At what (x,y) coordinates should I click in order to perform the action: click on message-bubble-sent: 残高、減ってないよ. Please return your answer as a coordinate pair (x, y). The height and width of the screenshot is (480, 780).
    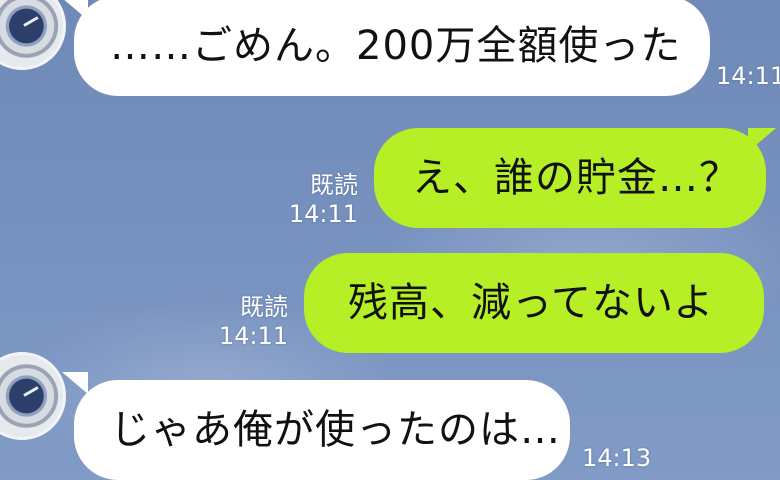
    Looking at the image, I should click on (534, 303).